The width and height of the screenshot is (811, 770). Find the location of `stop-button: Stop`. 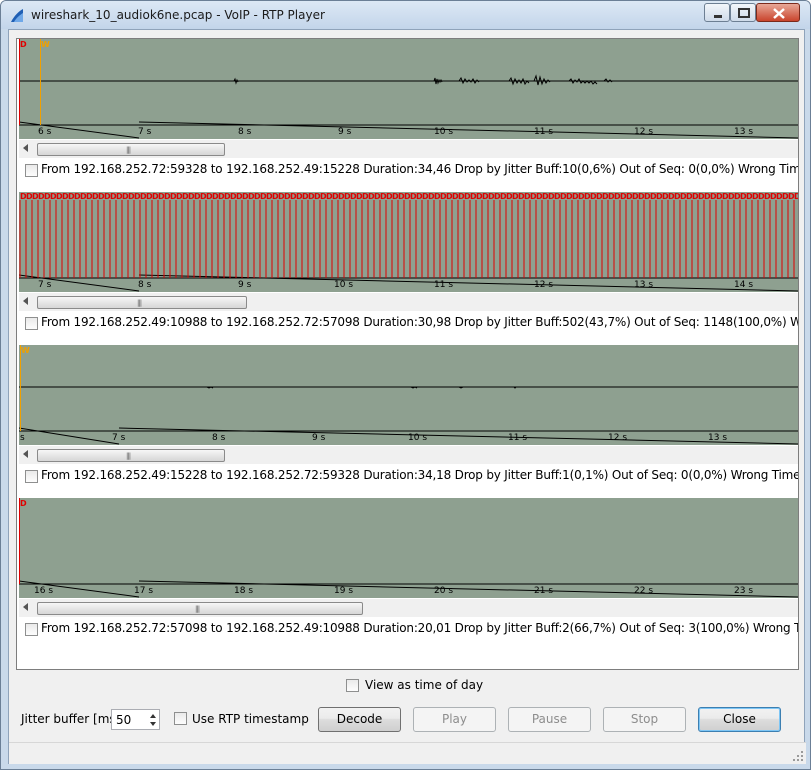

stop-button: Stop is located at coordinates (644, 719).